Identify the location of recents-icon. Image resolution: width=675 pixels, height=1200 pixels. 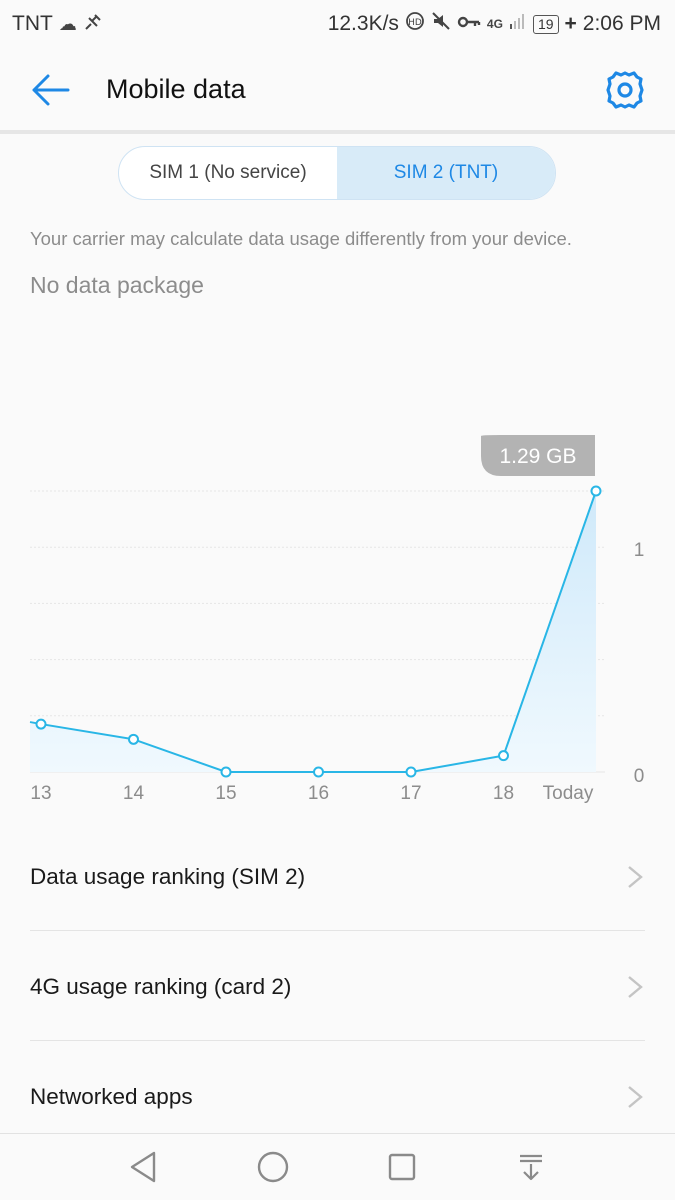
(402, 1167).